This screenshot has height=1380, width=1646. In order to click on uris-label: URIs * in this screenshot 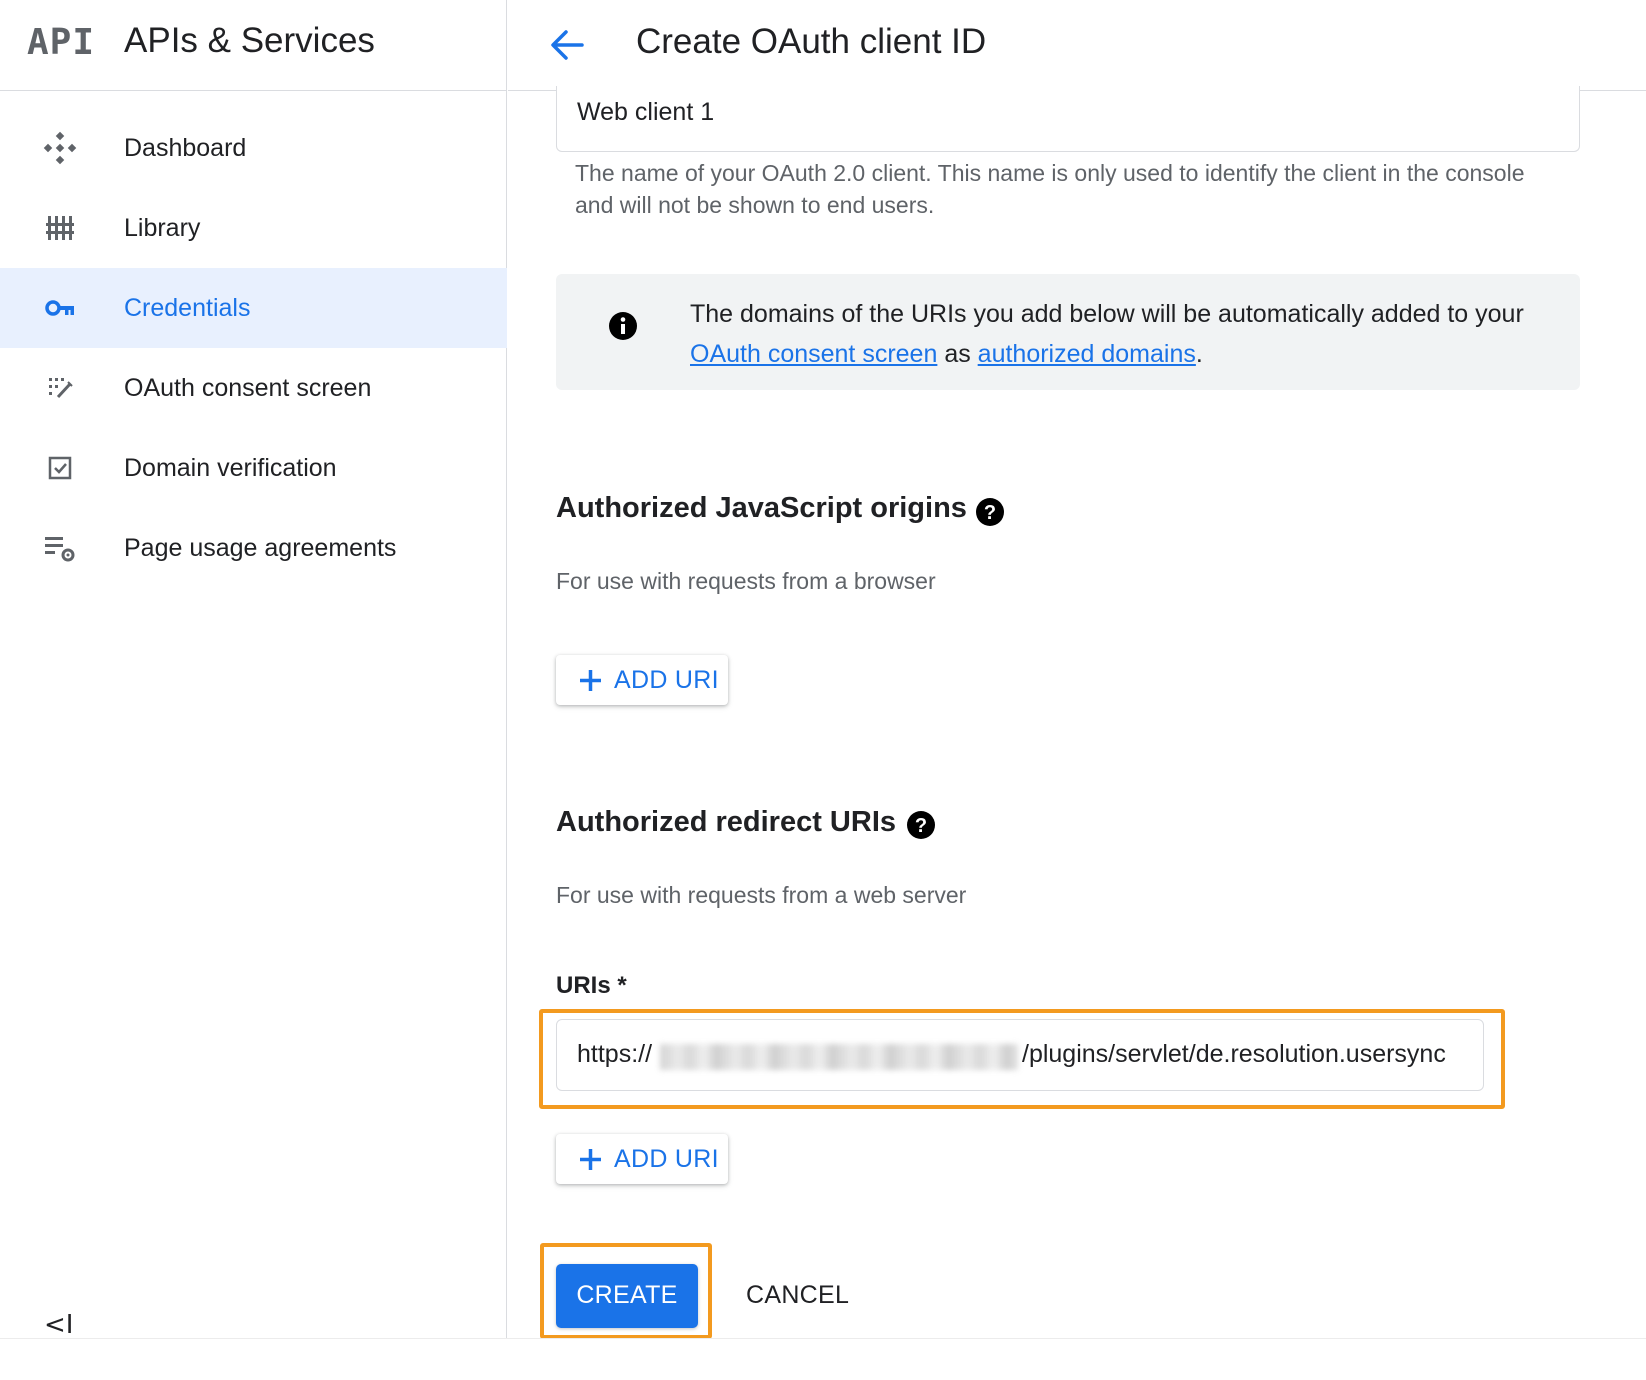, I will do `click(591, 985)`.